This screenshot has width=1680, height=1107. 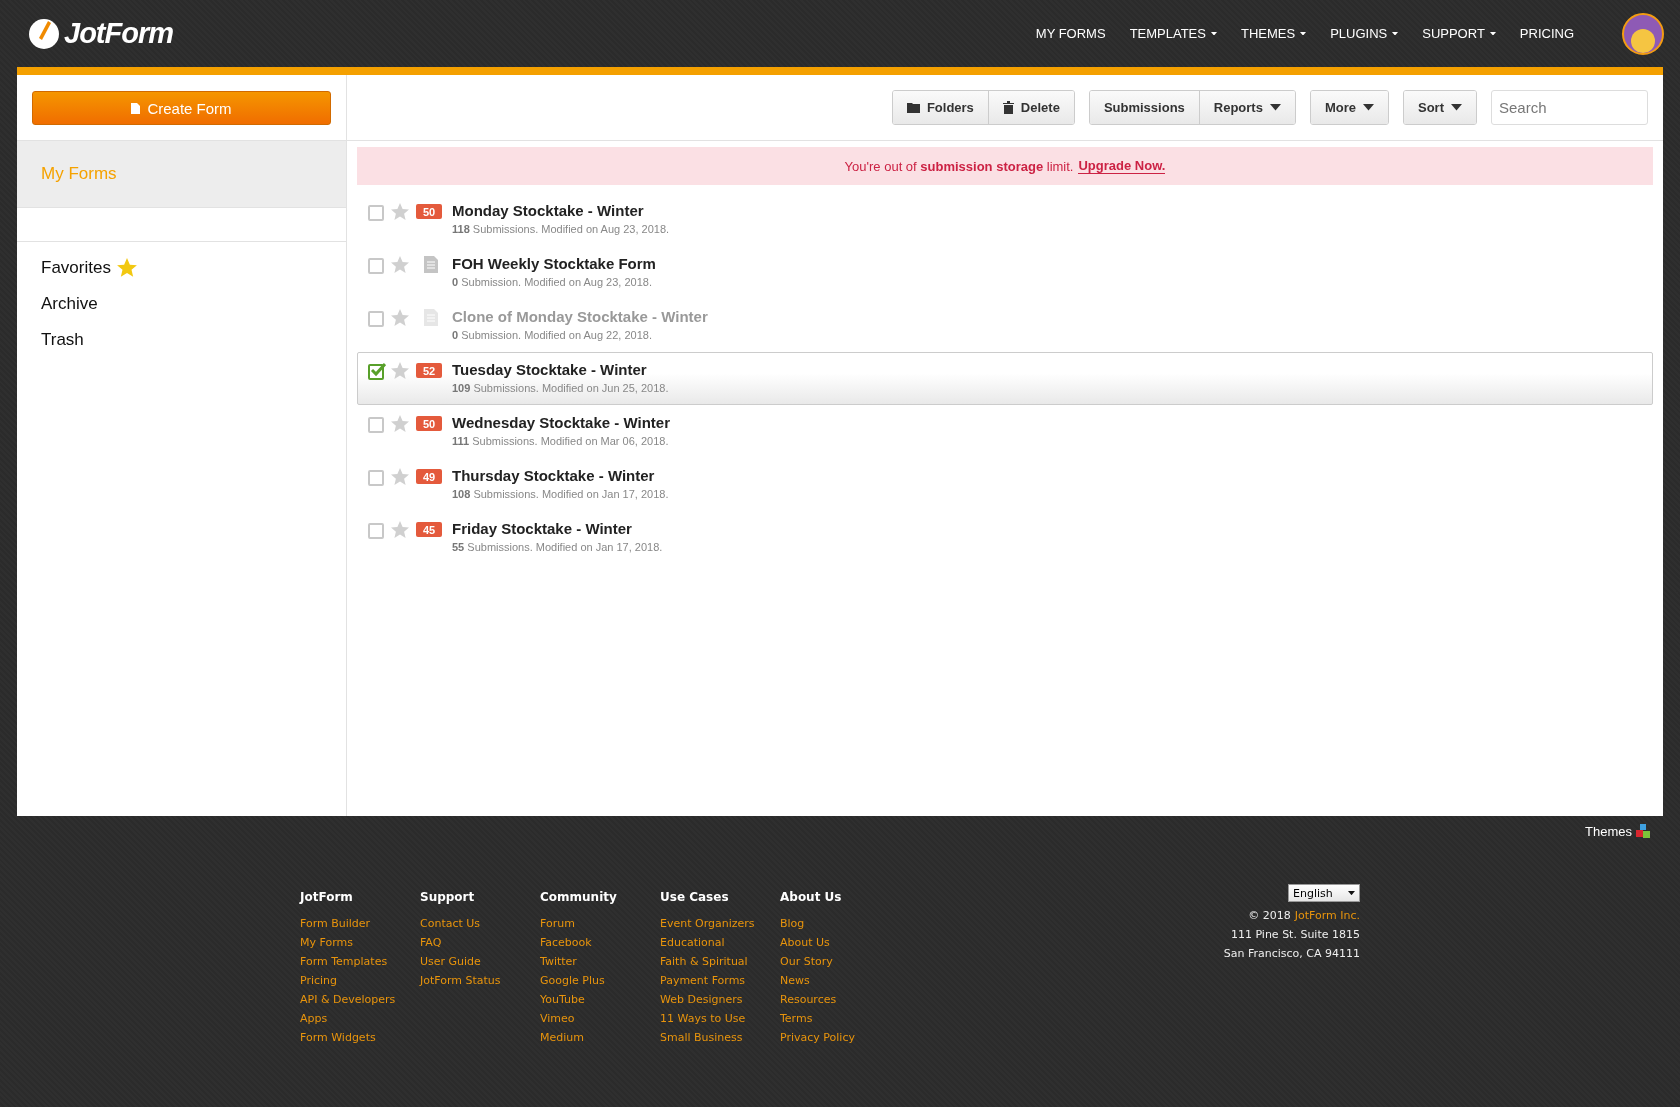 What do you see at coordinates (552, 335) in the screenshot?
I see `form-details: 0 Submission. Modified on Aug 22, 2018.` at bounding box center [552, 335].